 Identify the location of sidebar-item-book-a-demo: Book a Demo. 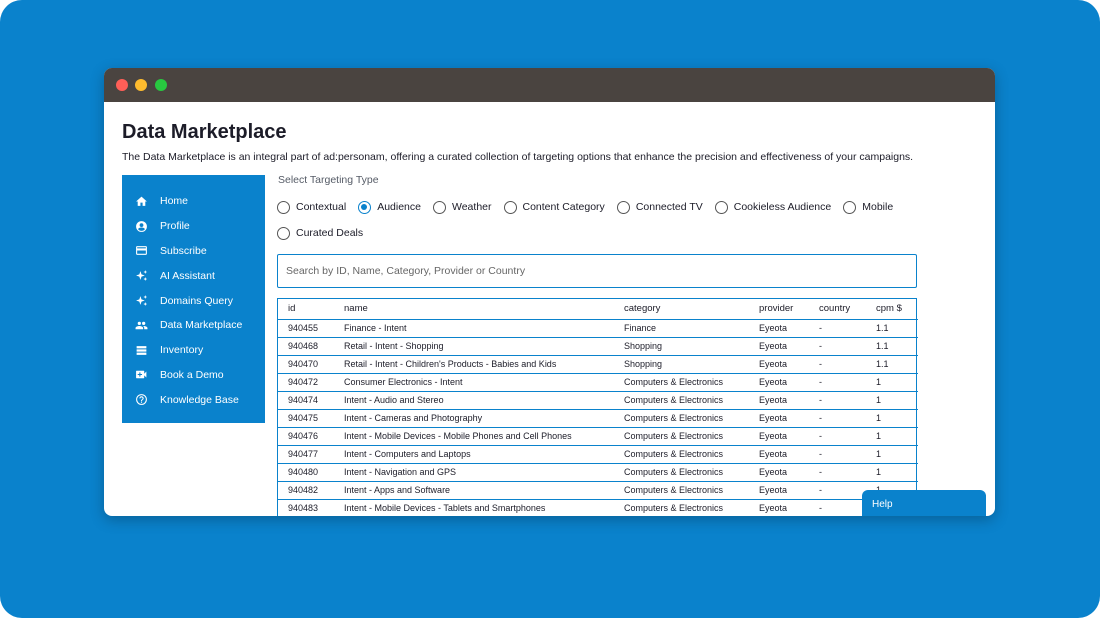
(193, 375).